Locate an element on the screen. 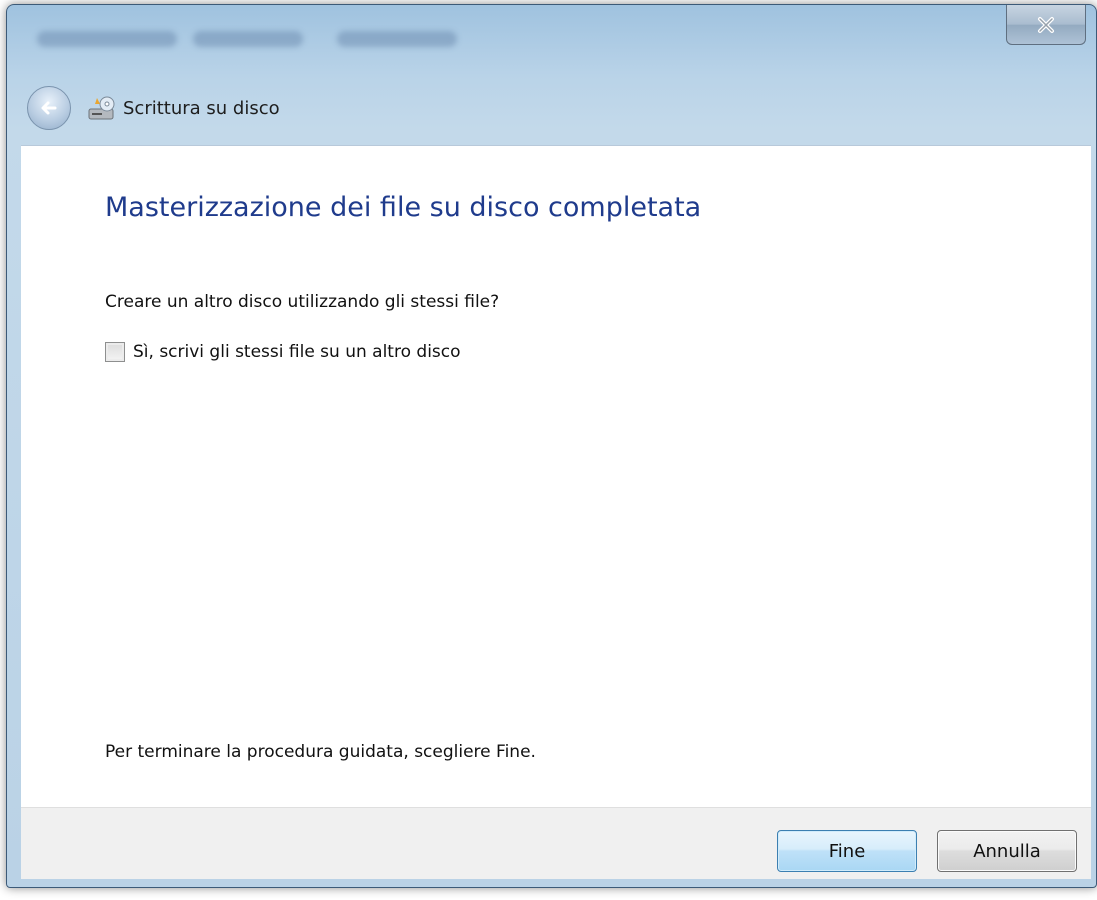 The image size is (1097, 900). wizard-nav: Scrittura su disco is located at coordinates (153, 108).